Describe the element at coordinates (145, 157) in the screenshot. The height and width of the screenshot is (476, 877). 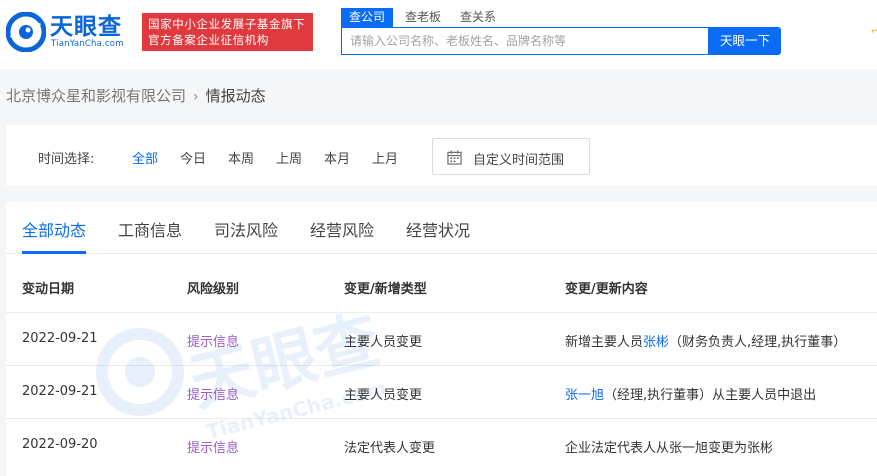
I see `time-option-all: 全部` at that location.